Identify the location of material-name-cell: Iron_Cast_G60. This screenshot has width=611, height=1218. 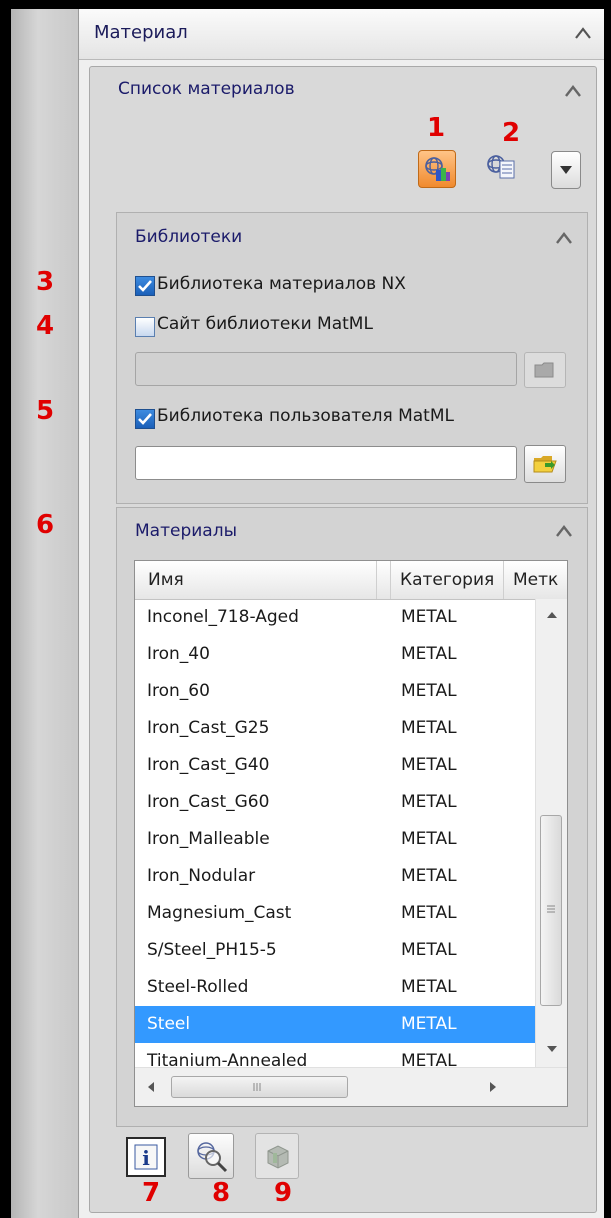
(208, 802).